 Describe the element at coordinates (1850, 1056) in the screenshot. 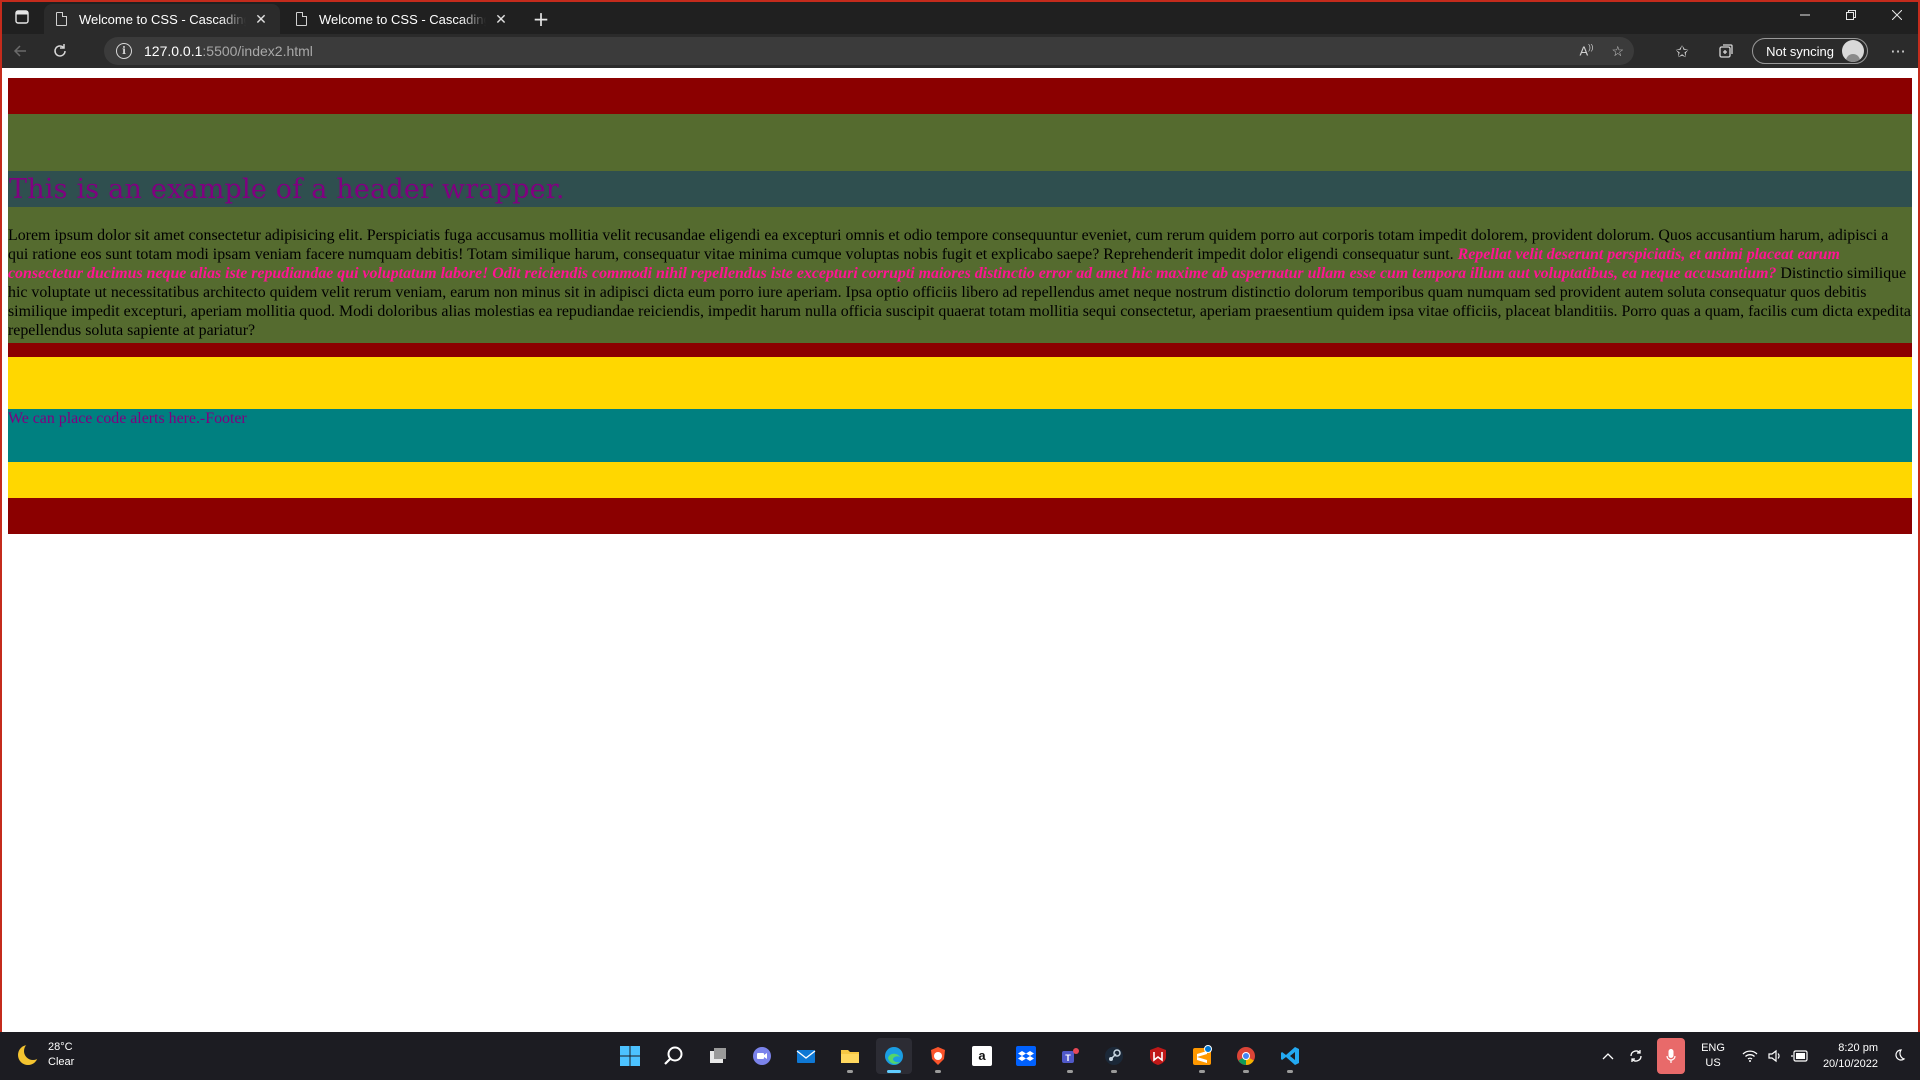

I see `clock: 8:20 pm 20/10/2022` at that location.